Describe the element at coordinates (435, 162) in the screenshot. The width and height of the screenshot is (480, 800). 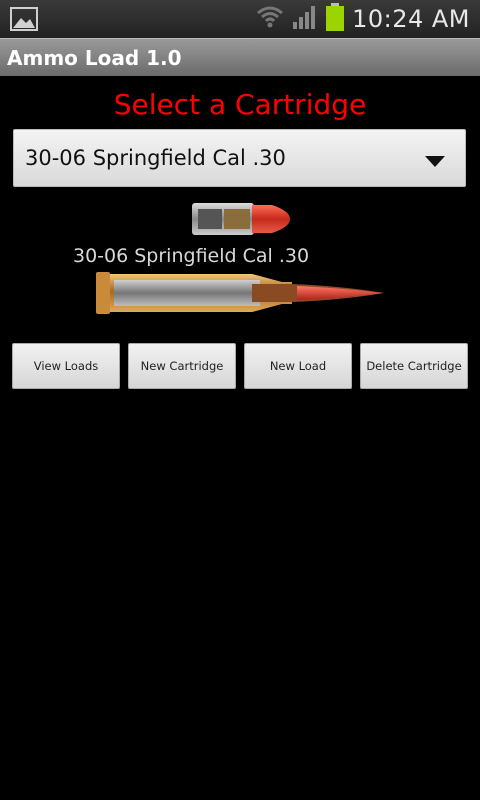
I see `dropdown-arrow-icon` at that location.